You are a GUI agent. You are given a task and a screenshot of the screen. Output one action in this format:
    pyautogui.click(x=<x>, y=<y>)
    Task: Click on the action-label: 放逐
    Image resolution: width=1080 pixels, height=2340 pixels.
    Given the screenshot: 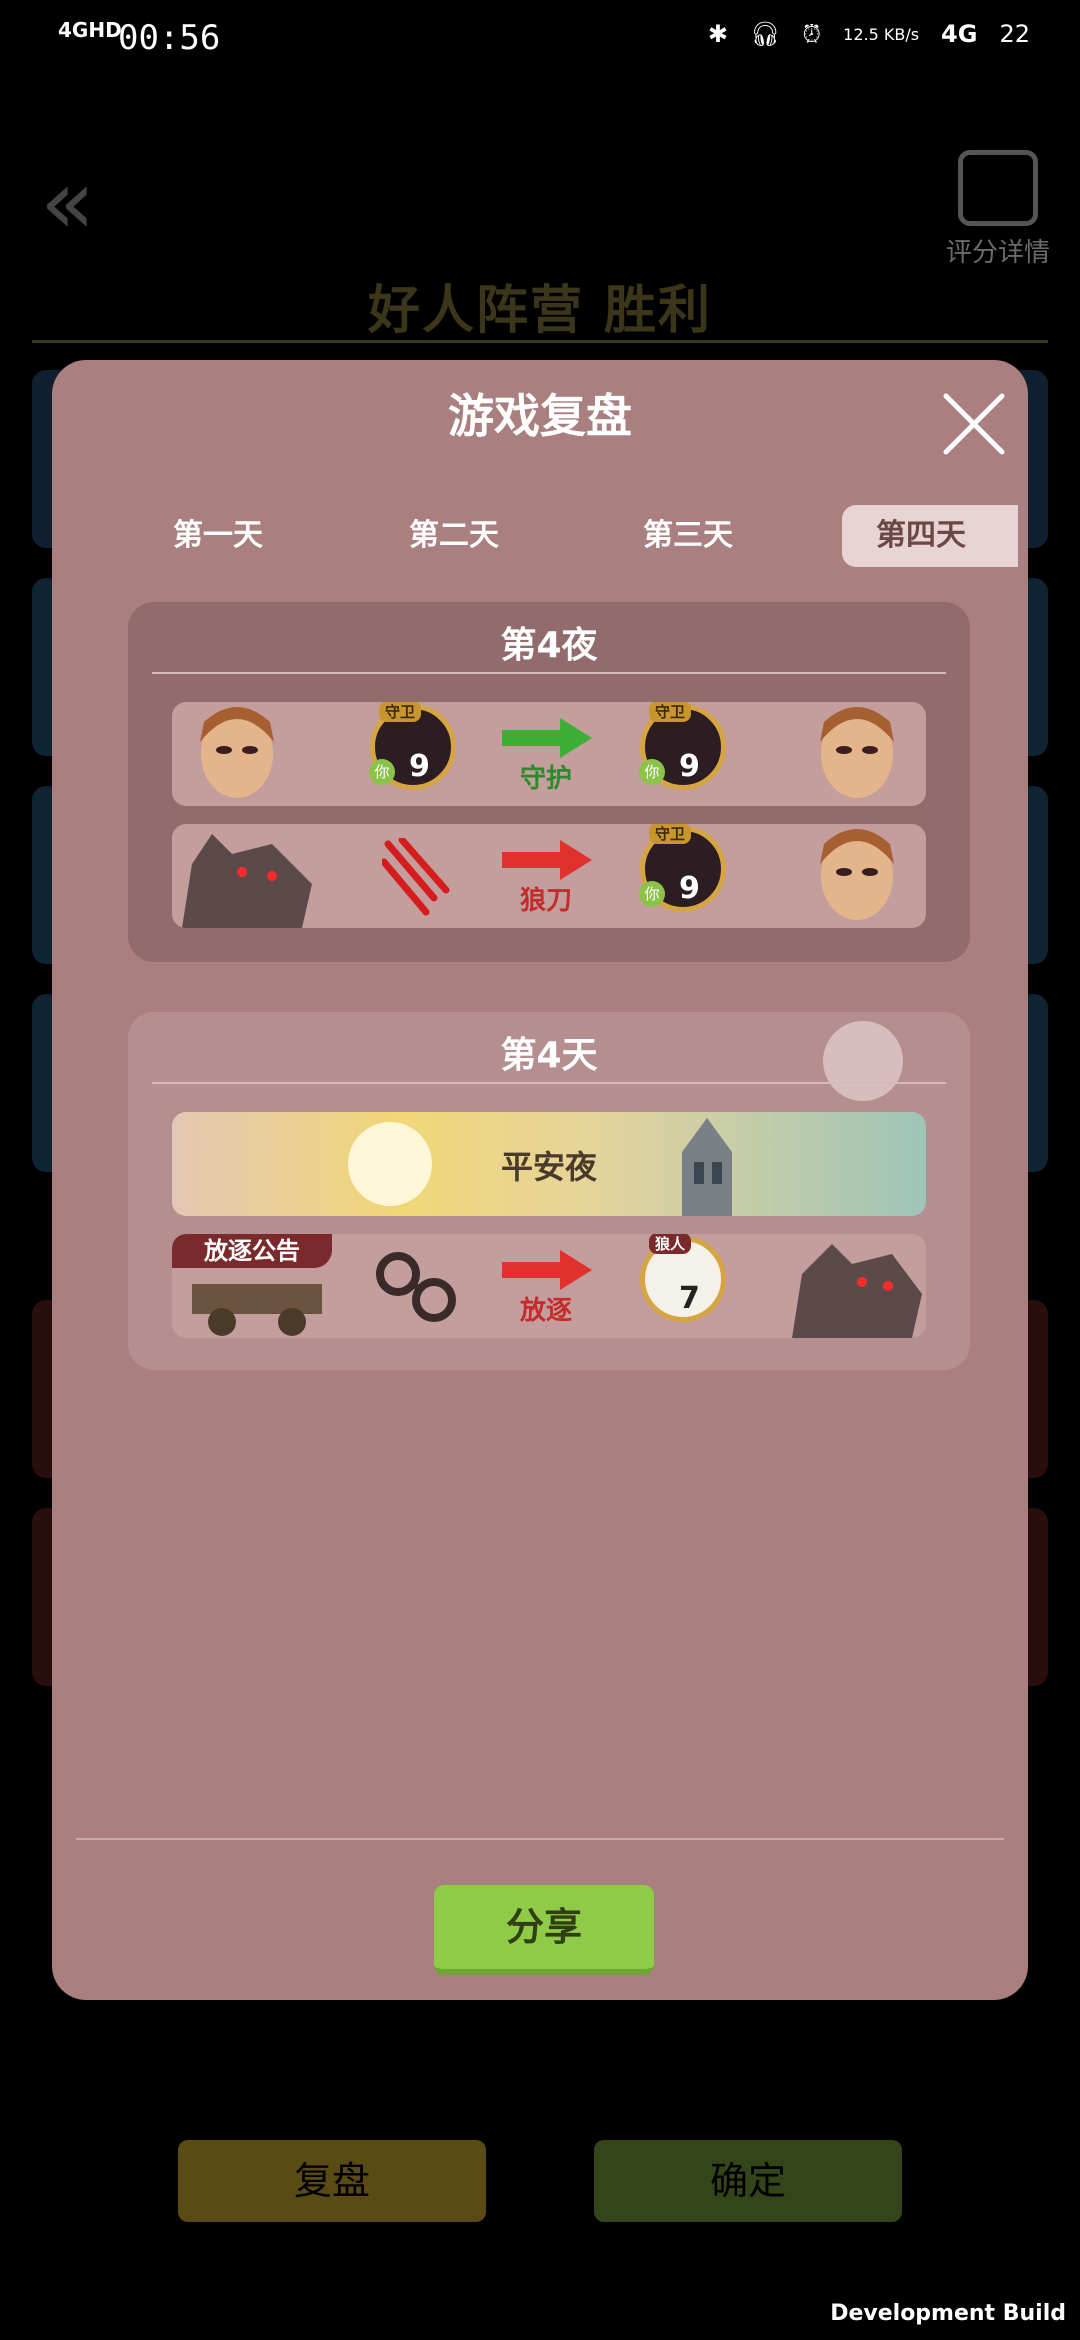 What is the action you would take?
    pyautogui.click(x=546, y=1311)
    